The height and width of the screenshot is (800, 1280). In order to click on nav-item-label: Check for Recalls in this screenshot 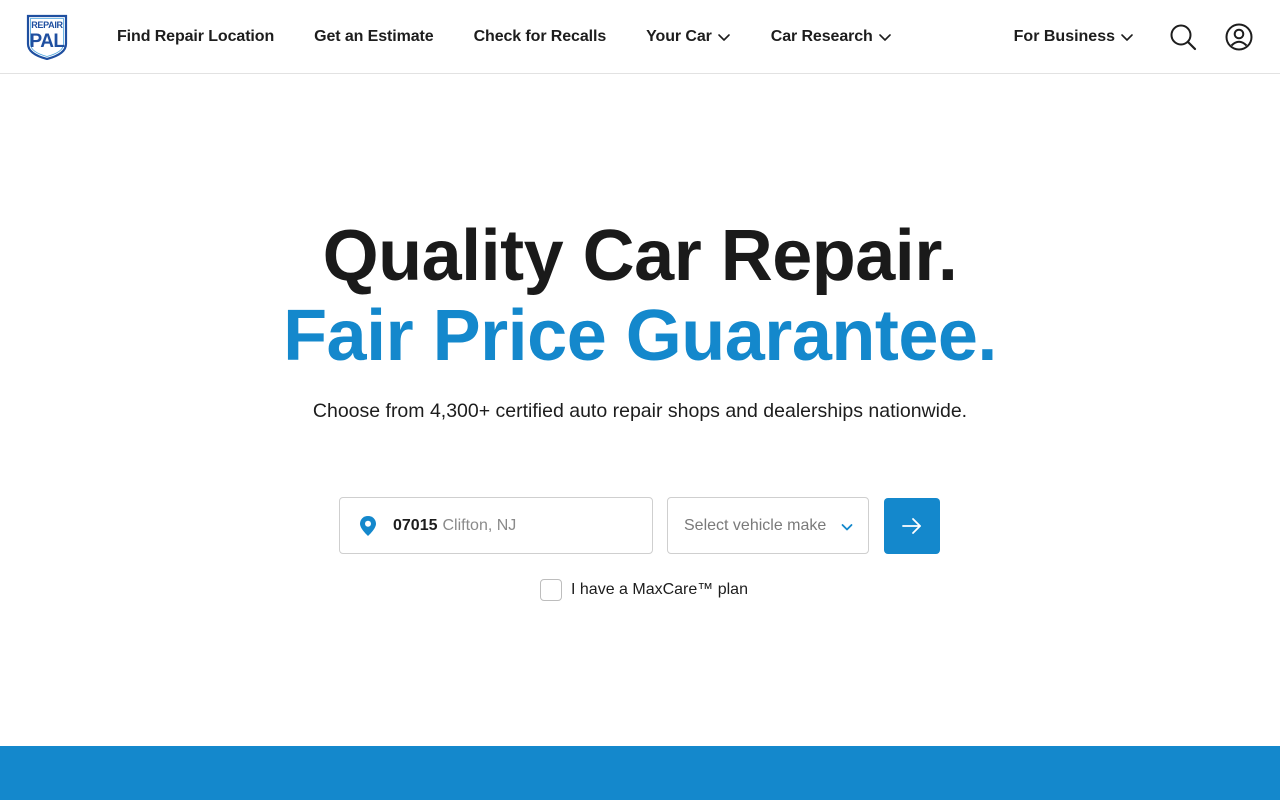, I will do `click(540, 36)`.